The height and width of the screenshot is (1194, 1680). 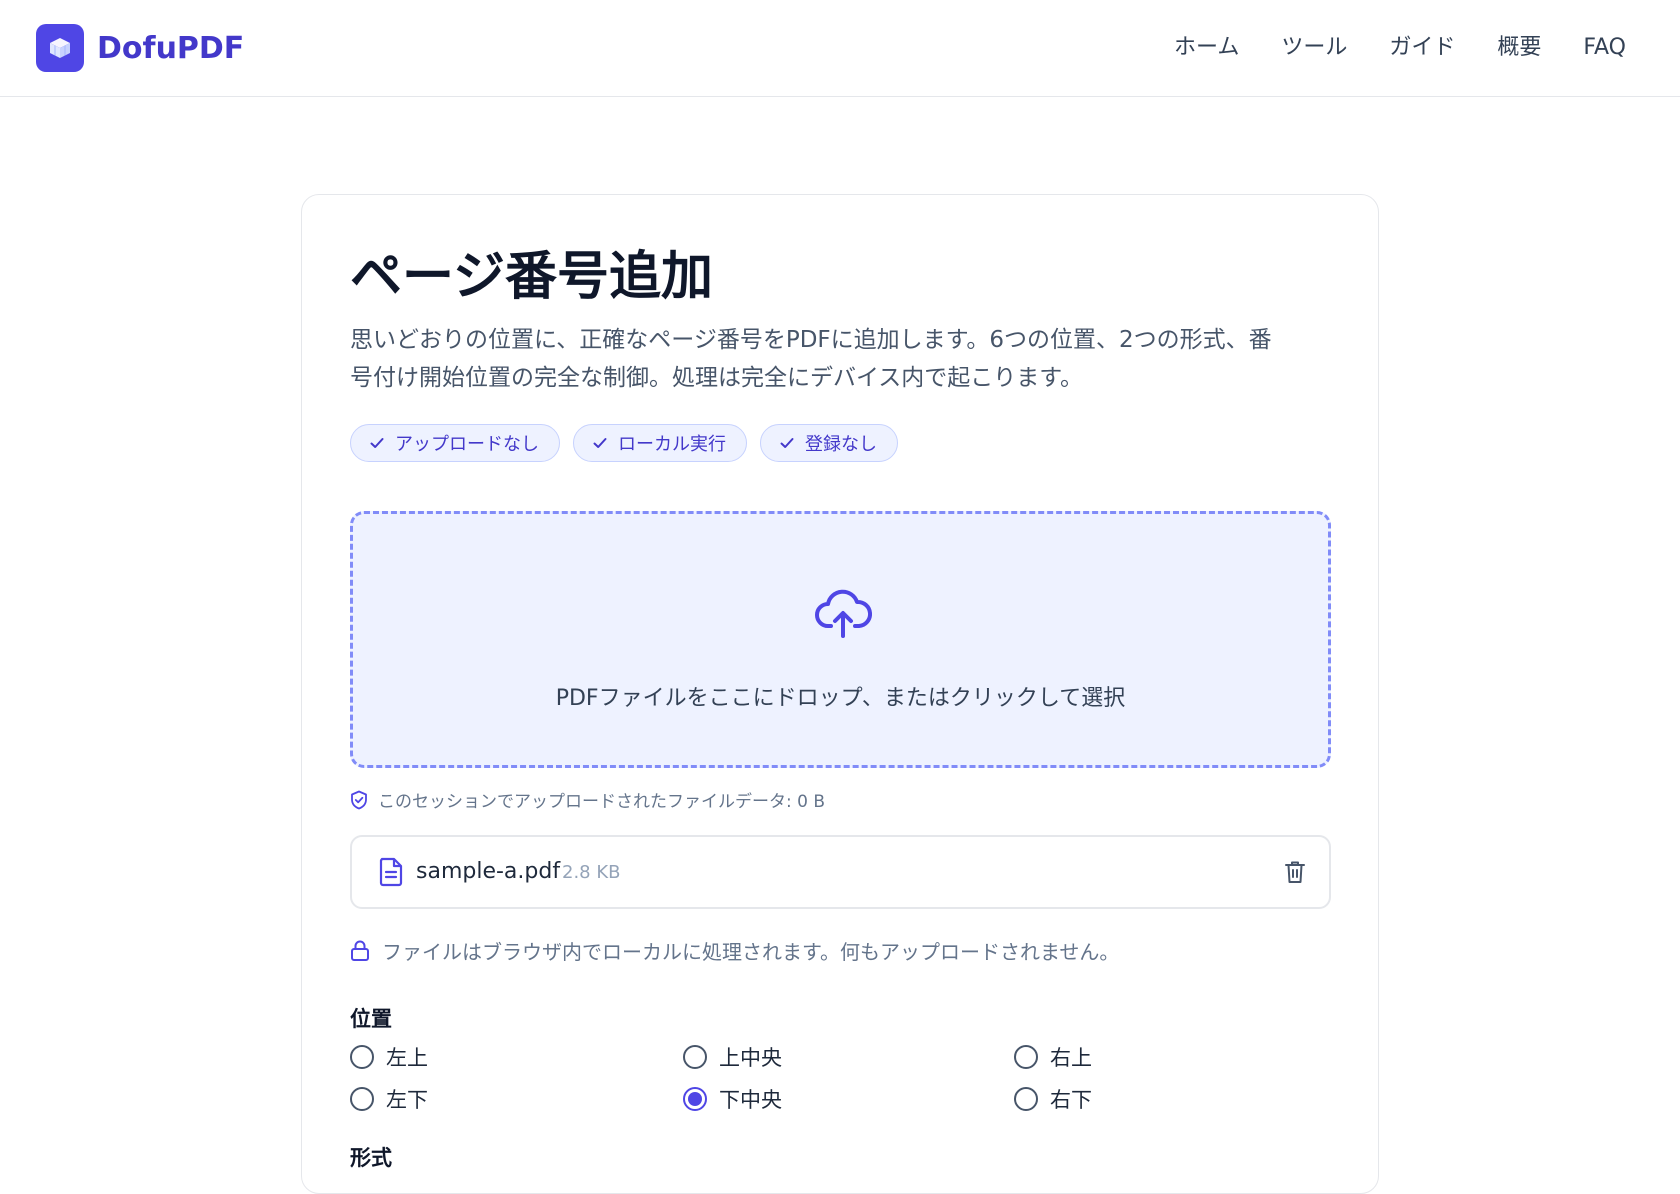 What do you see at coordinates (360, 951) in the screenshot?
I see `lock-icon` at bounding box center [360, 951].